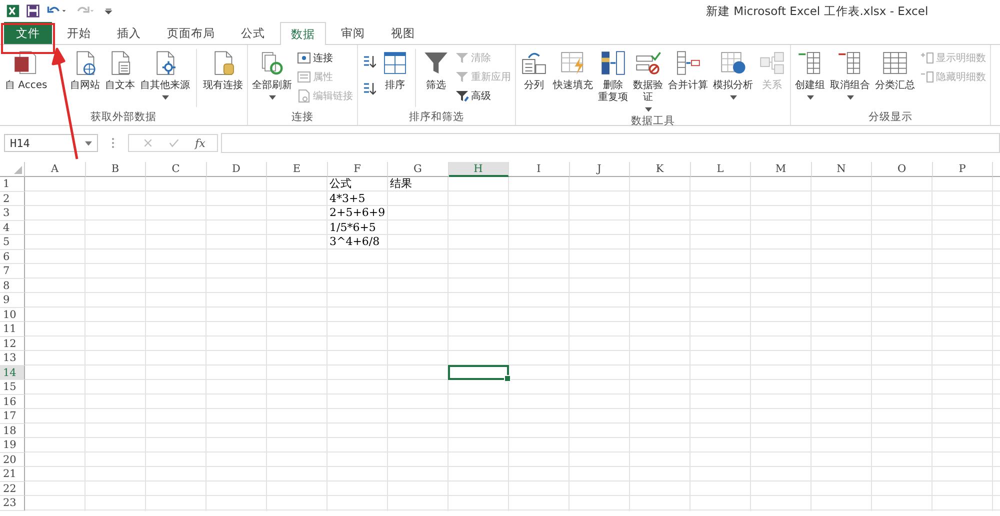 This screenshot has width=1000, height=516. I want to click on more-icon, so click(113, 143).